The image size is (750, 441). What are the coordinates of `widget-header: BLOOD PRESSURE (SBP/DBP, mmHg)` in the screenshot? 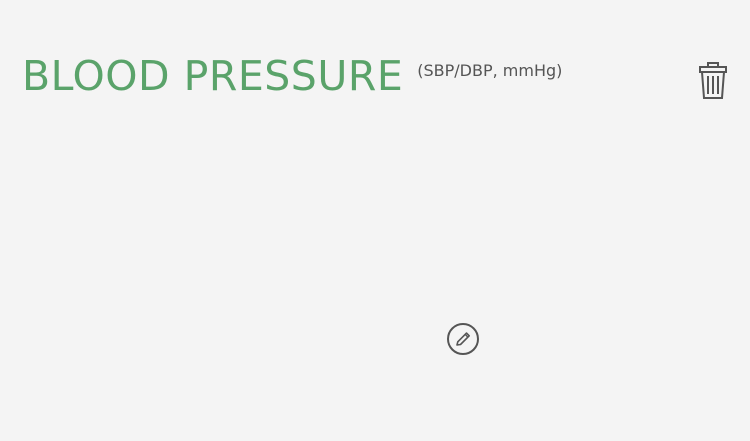 It's located at (292, 76).